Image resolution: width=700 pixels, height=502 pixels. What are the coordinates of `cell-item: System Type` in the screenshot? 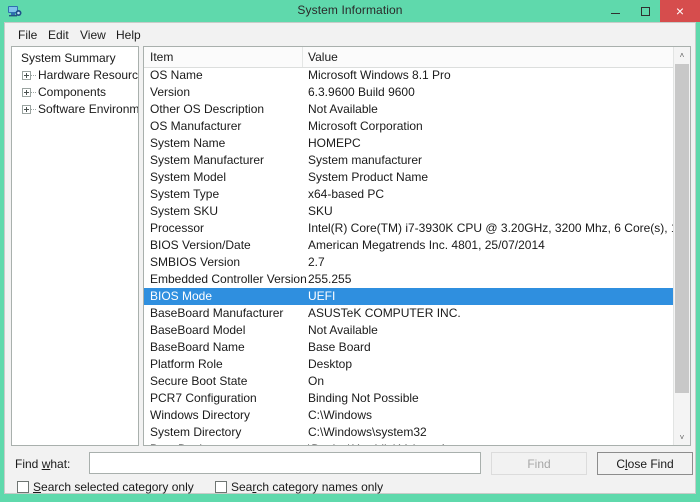 It's located at (185, 194).